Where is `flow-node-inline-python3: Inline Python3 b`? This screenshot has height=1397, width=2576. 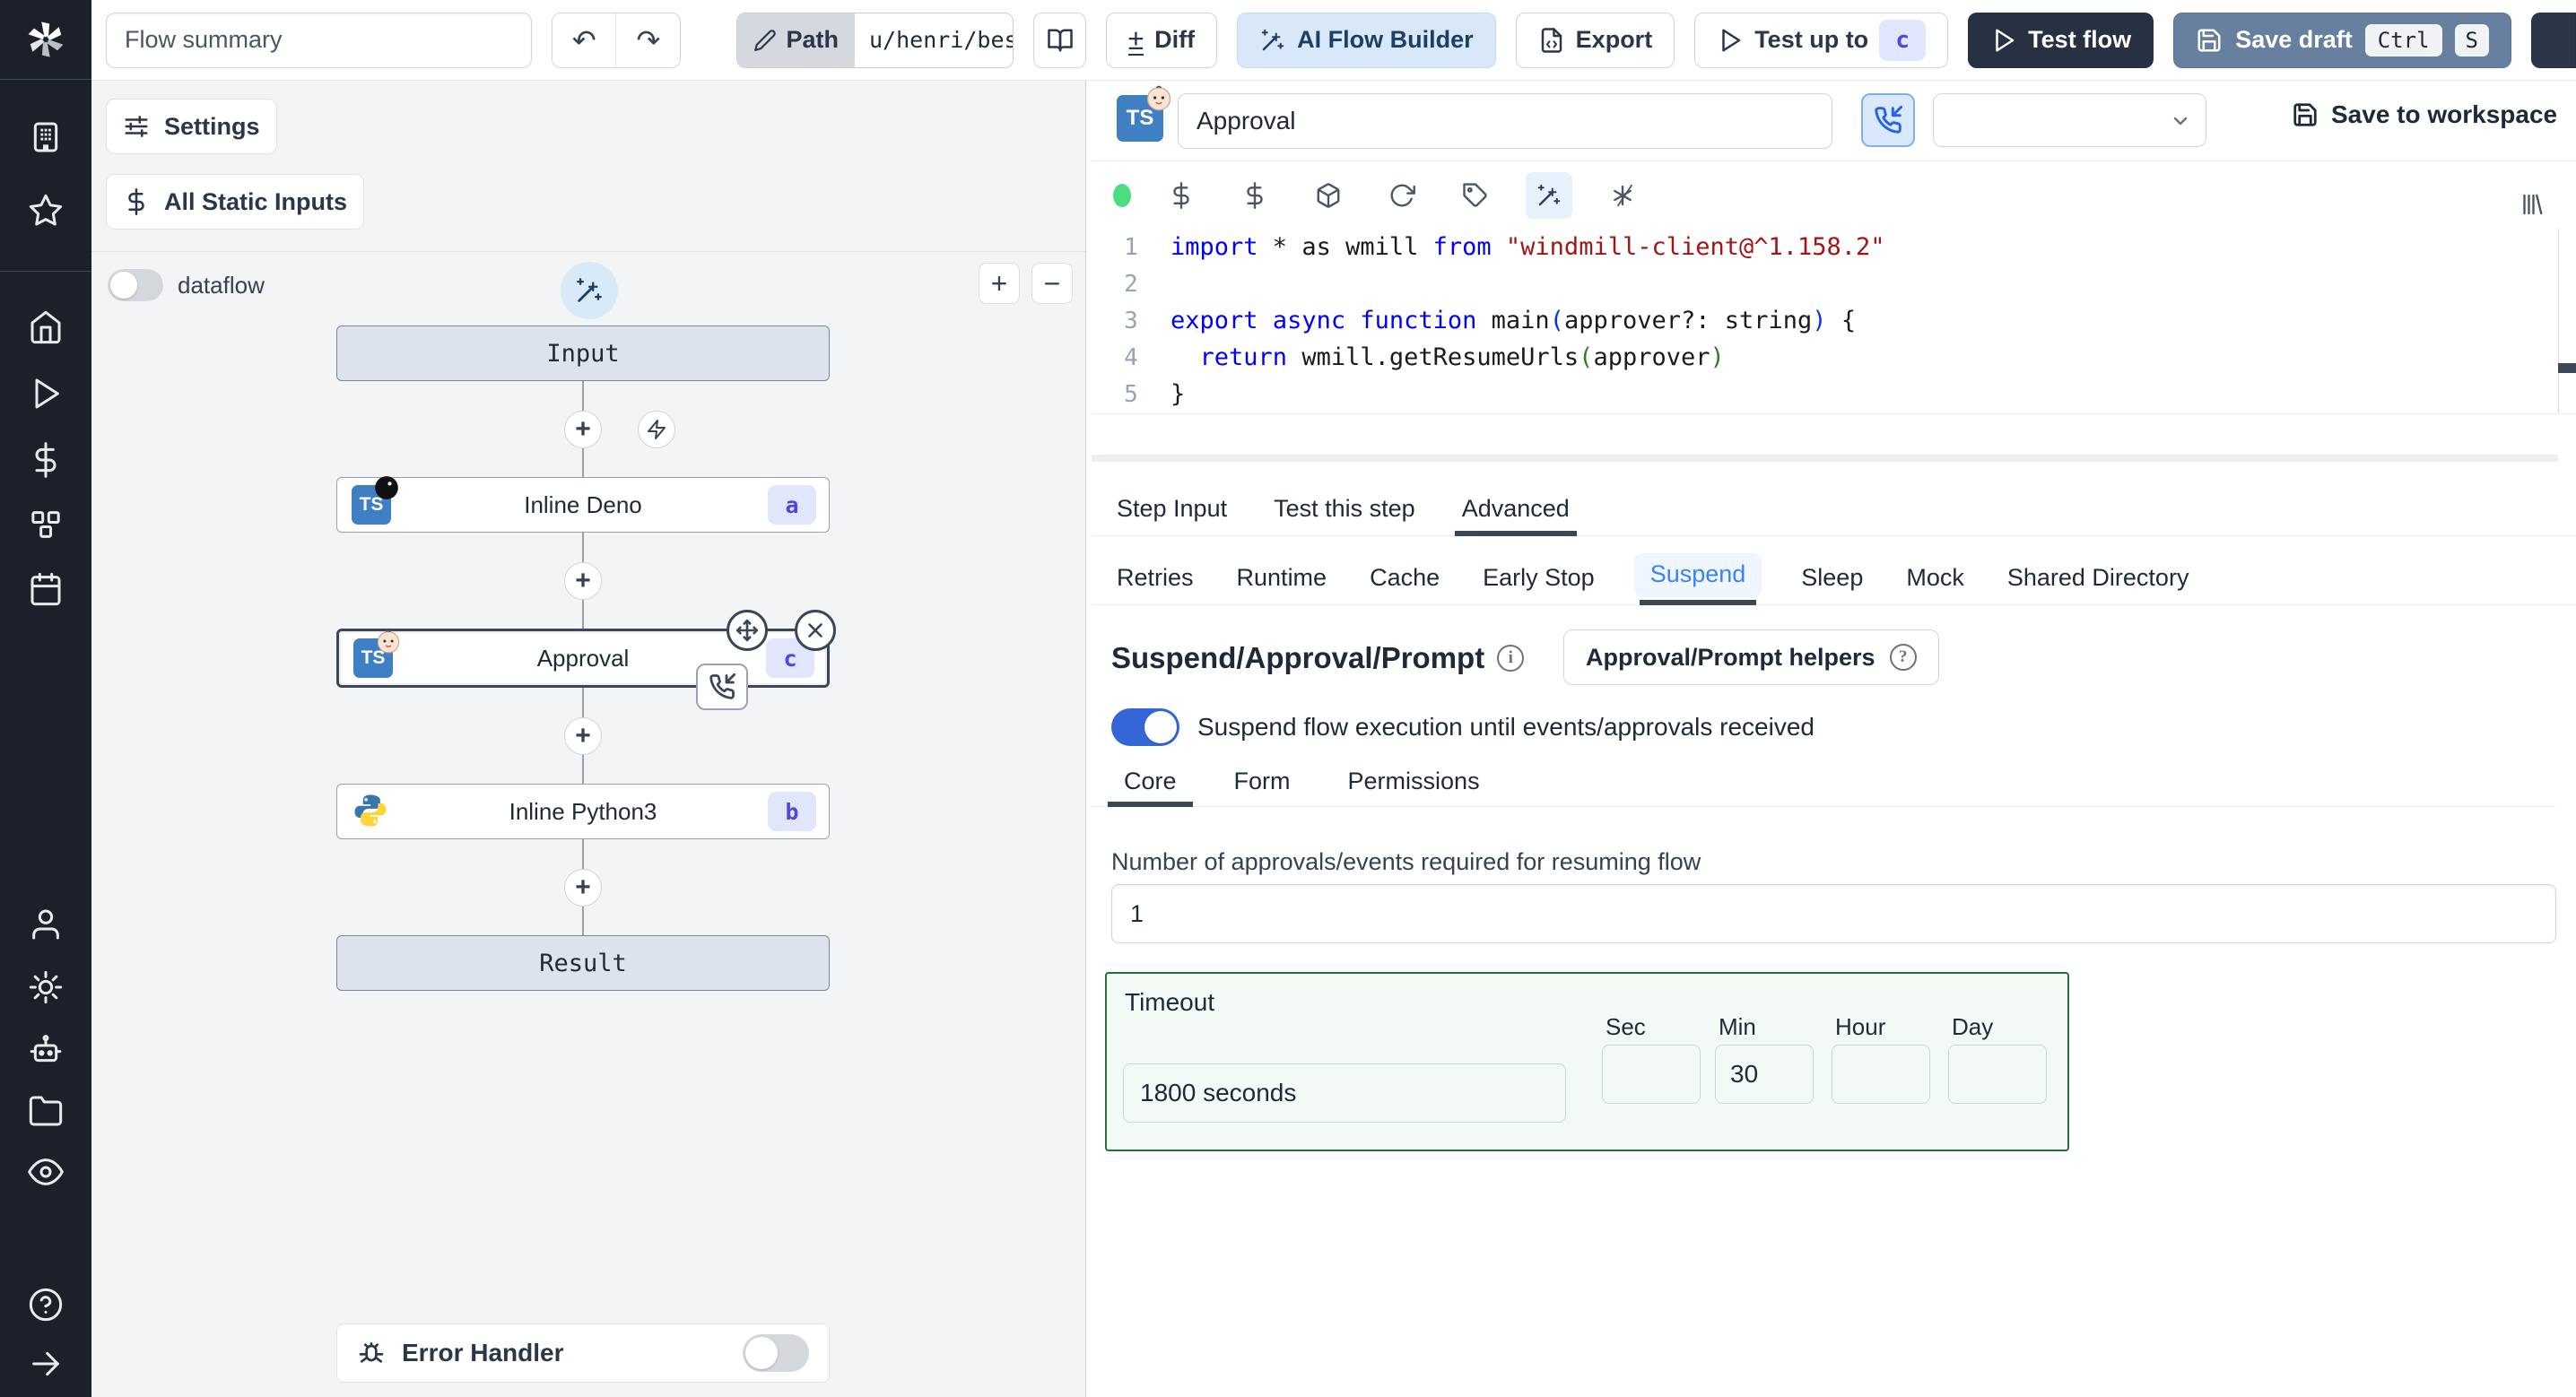 flow-node-inline-python3: Inline Python3 b is located at coordinates (583, 811).